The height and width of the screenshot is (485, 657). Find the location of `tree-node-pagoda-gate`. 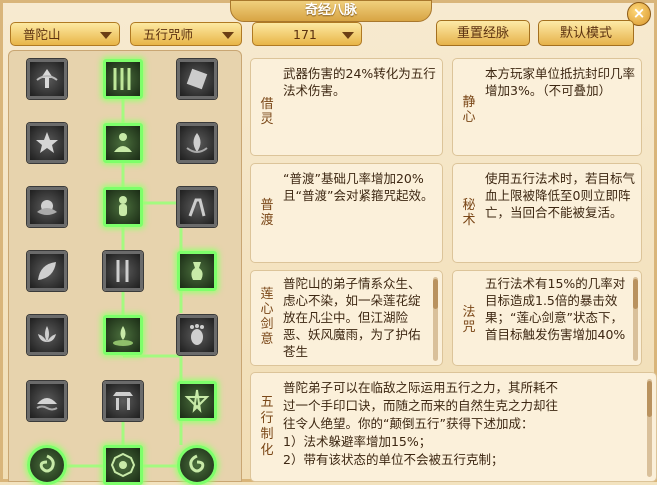

tree-node-pagoda-gate is located at coordinates (123, 401).